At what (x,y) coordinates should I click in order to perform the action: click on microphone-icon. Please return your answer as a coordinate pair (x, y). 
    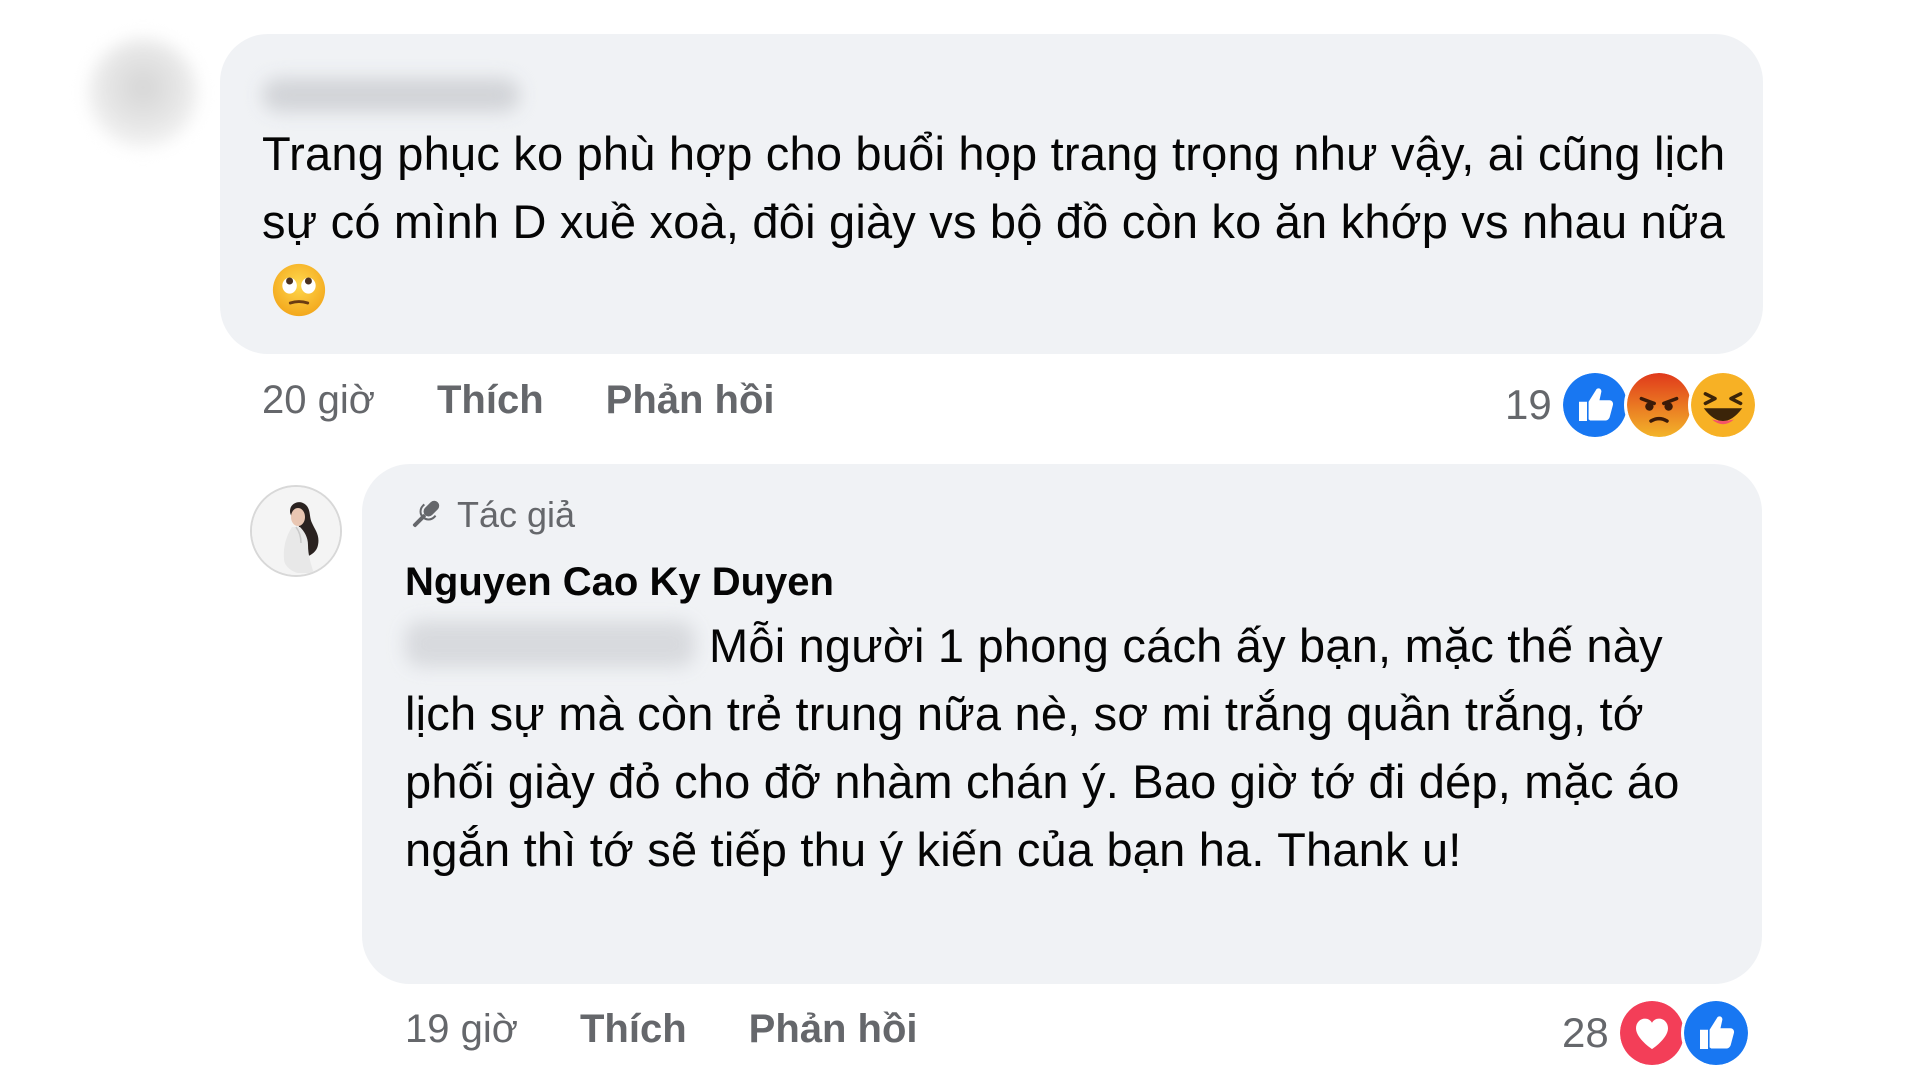
    Looking at the image, I should click on (426, 514).